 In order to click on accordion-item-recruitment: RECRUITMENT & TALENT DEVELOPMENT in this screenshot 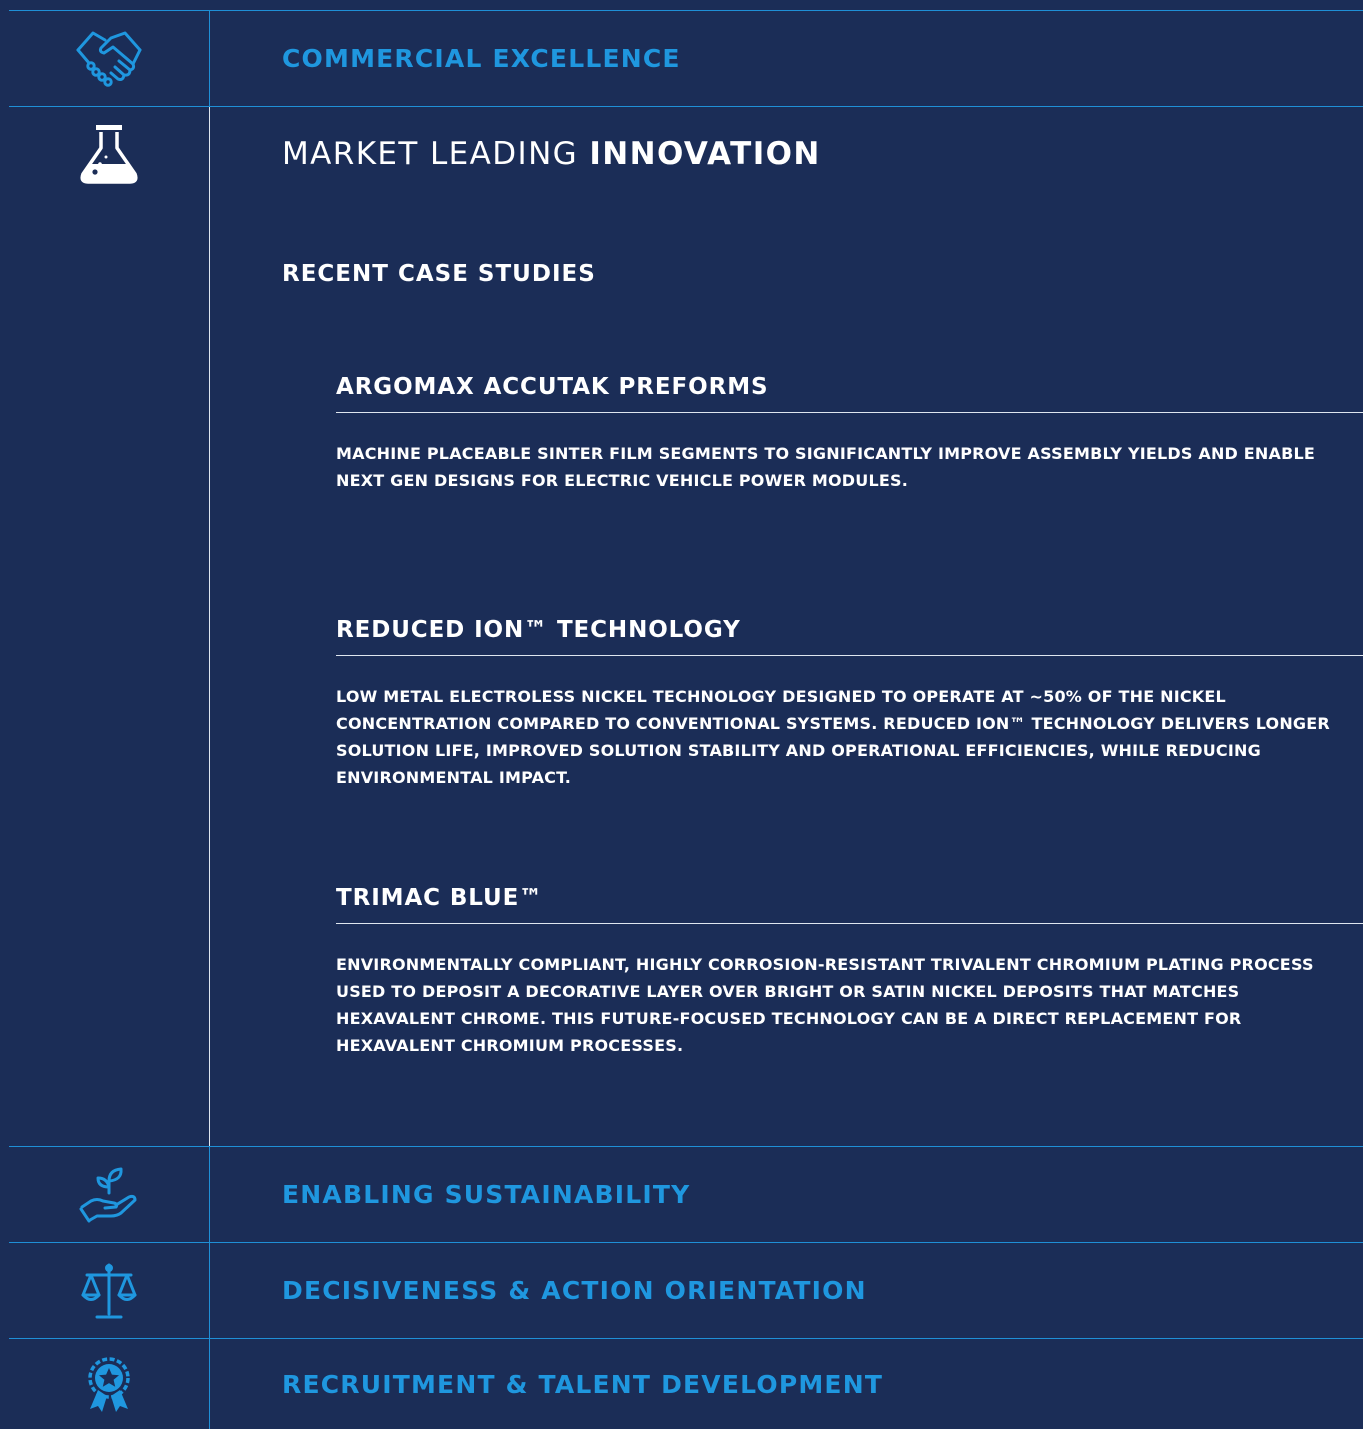, I will do `click(686, 1384)`.